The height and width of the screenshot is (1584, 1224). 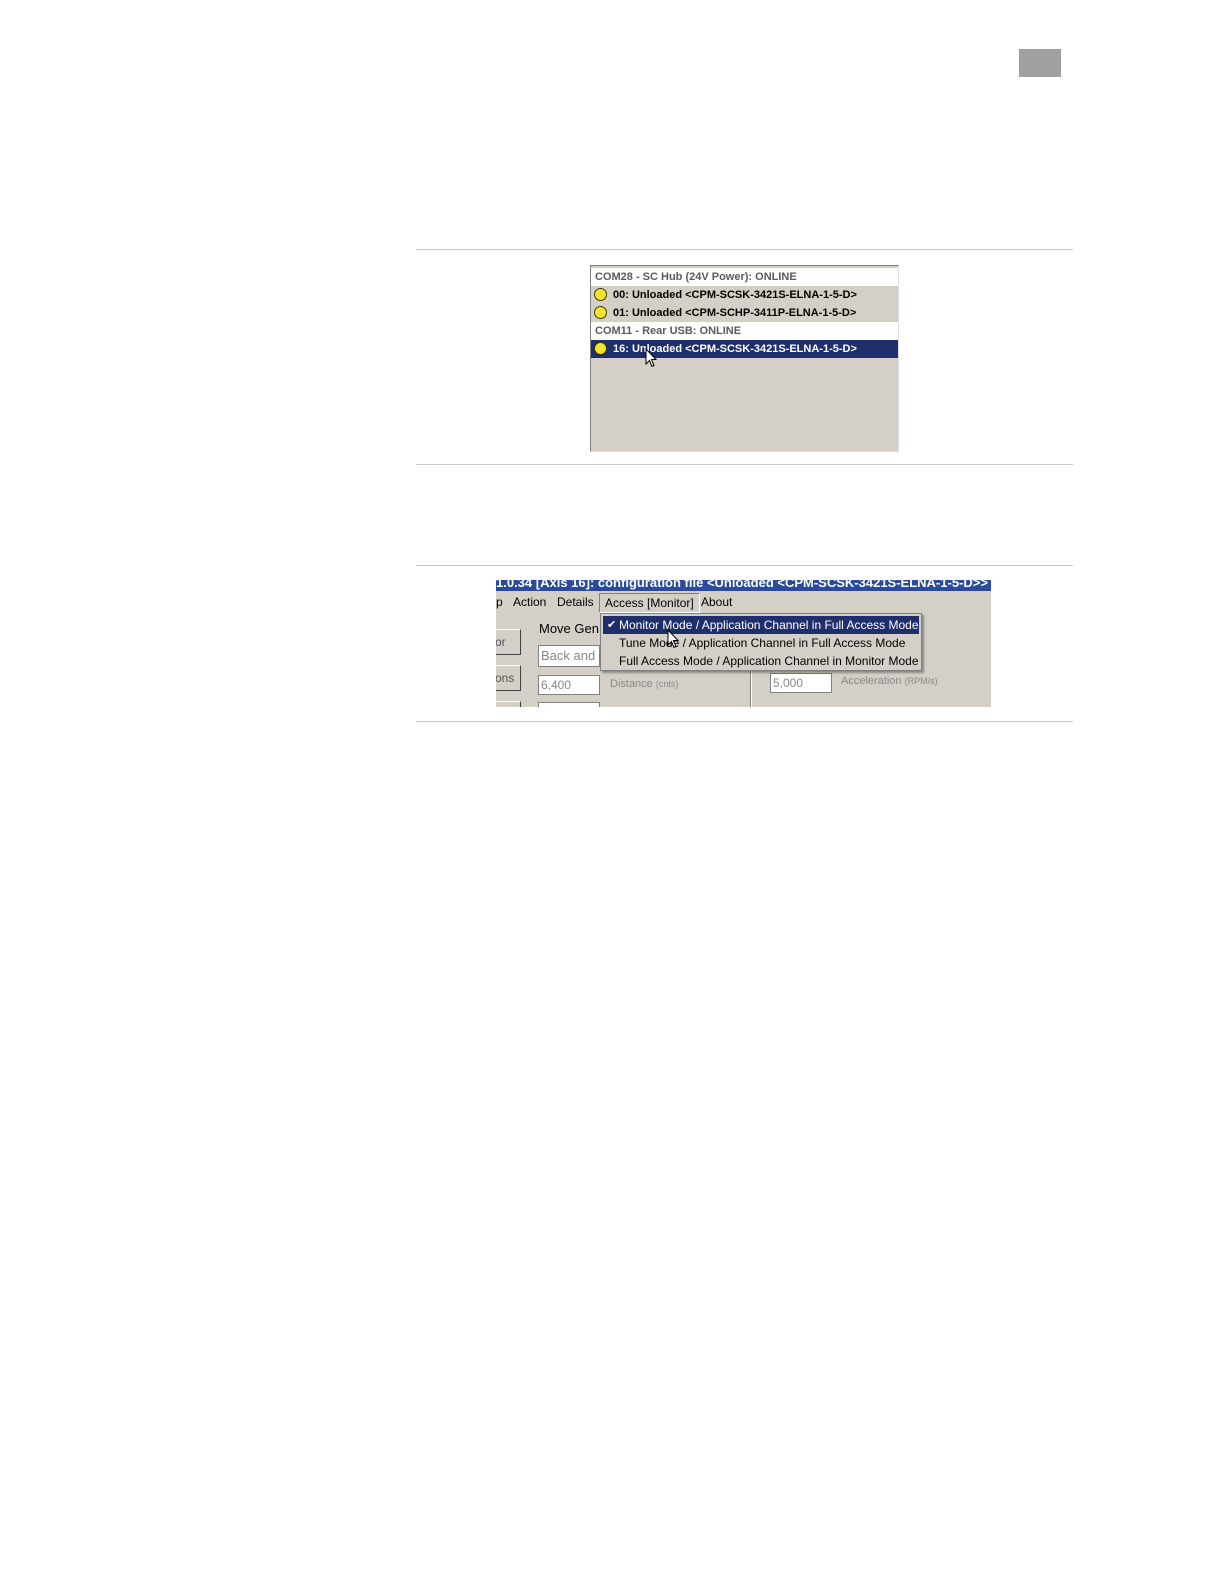 I want to click on checkmark-icon: ✔, so click(x=612, y=625).